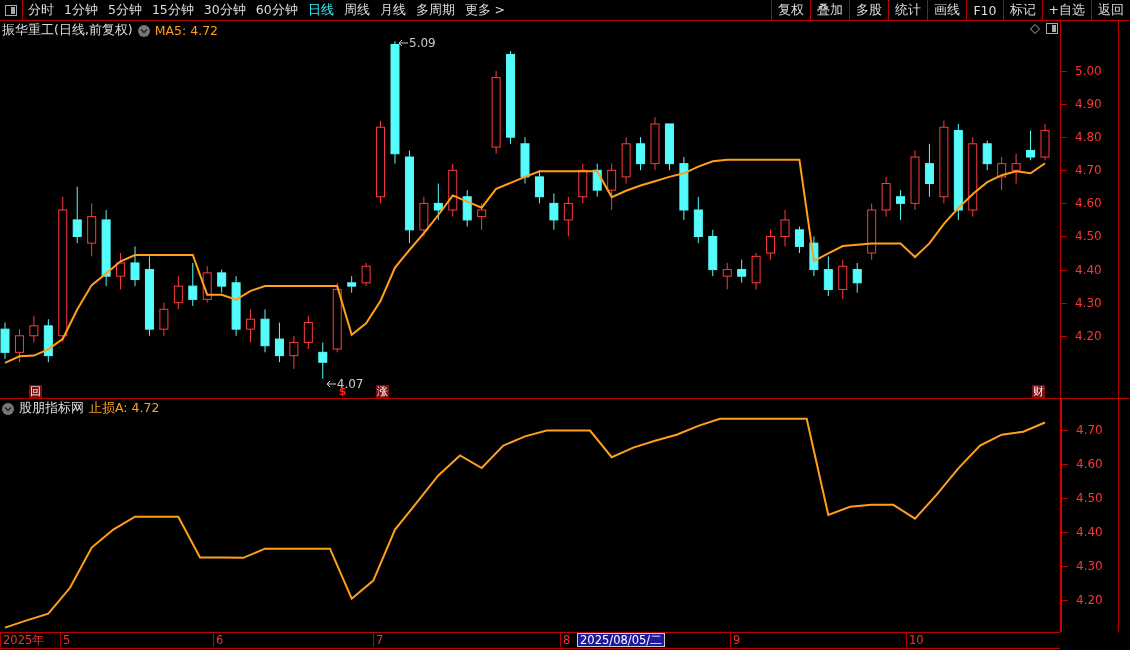  Describe the element at coordinates (81, 10) in the screenshot. I see `period-tab: 1分钟` at that location.